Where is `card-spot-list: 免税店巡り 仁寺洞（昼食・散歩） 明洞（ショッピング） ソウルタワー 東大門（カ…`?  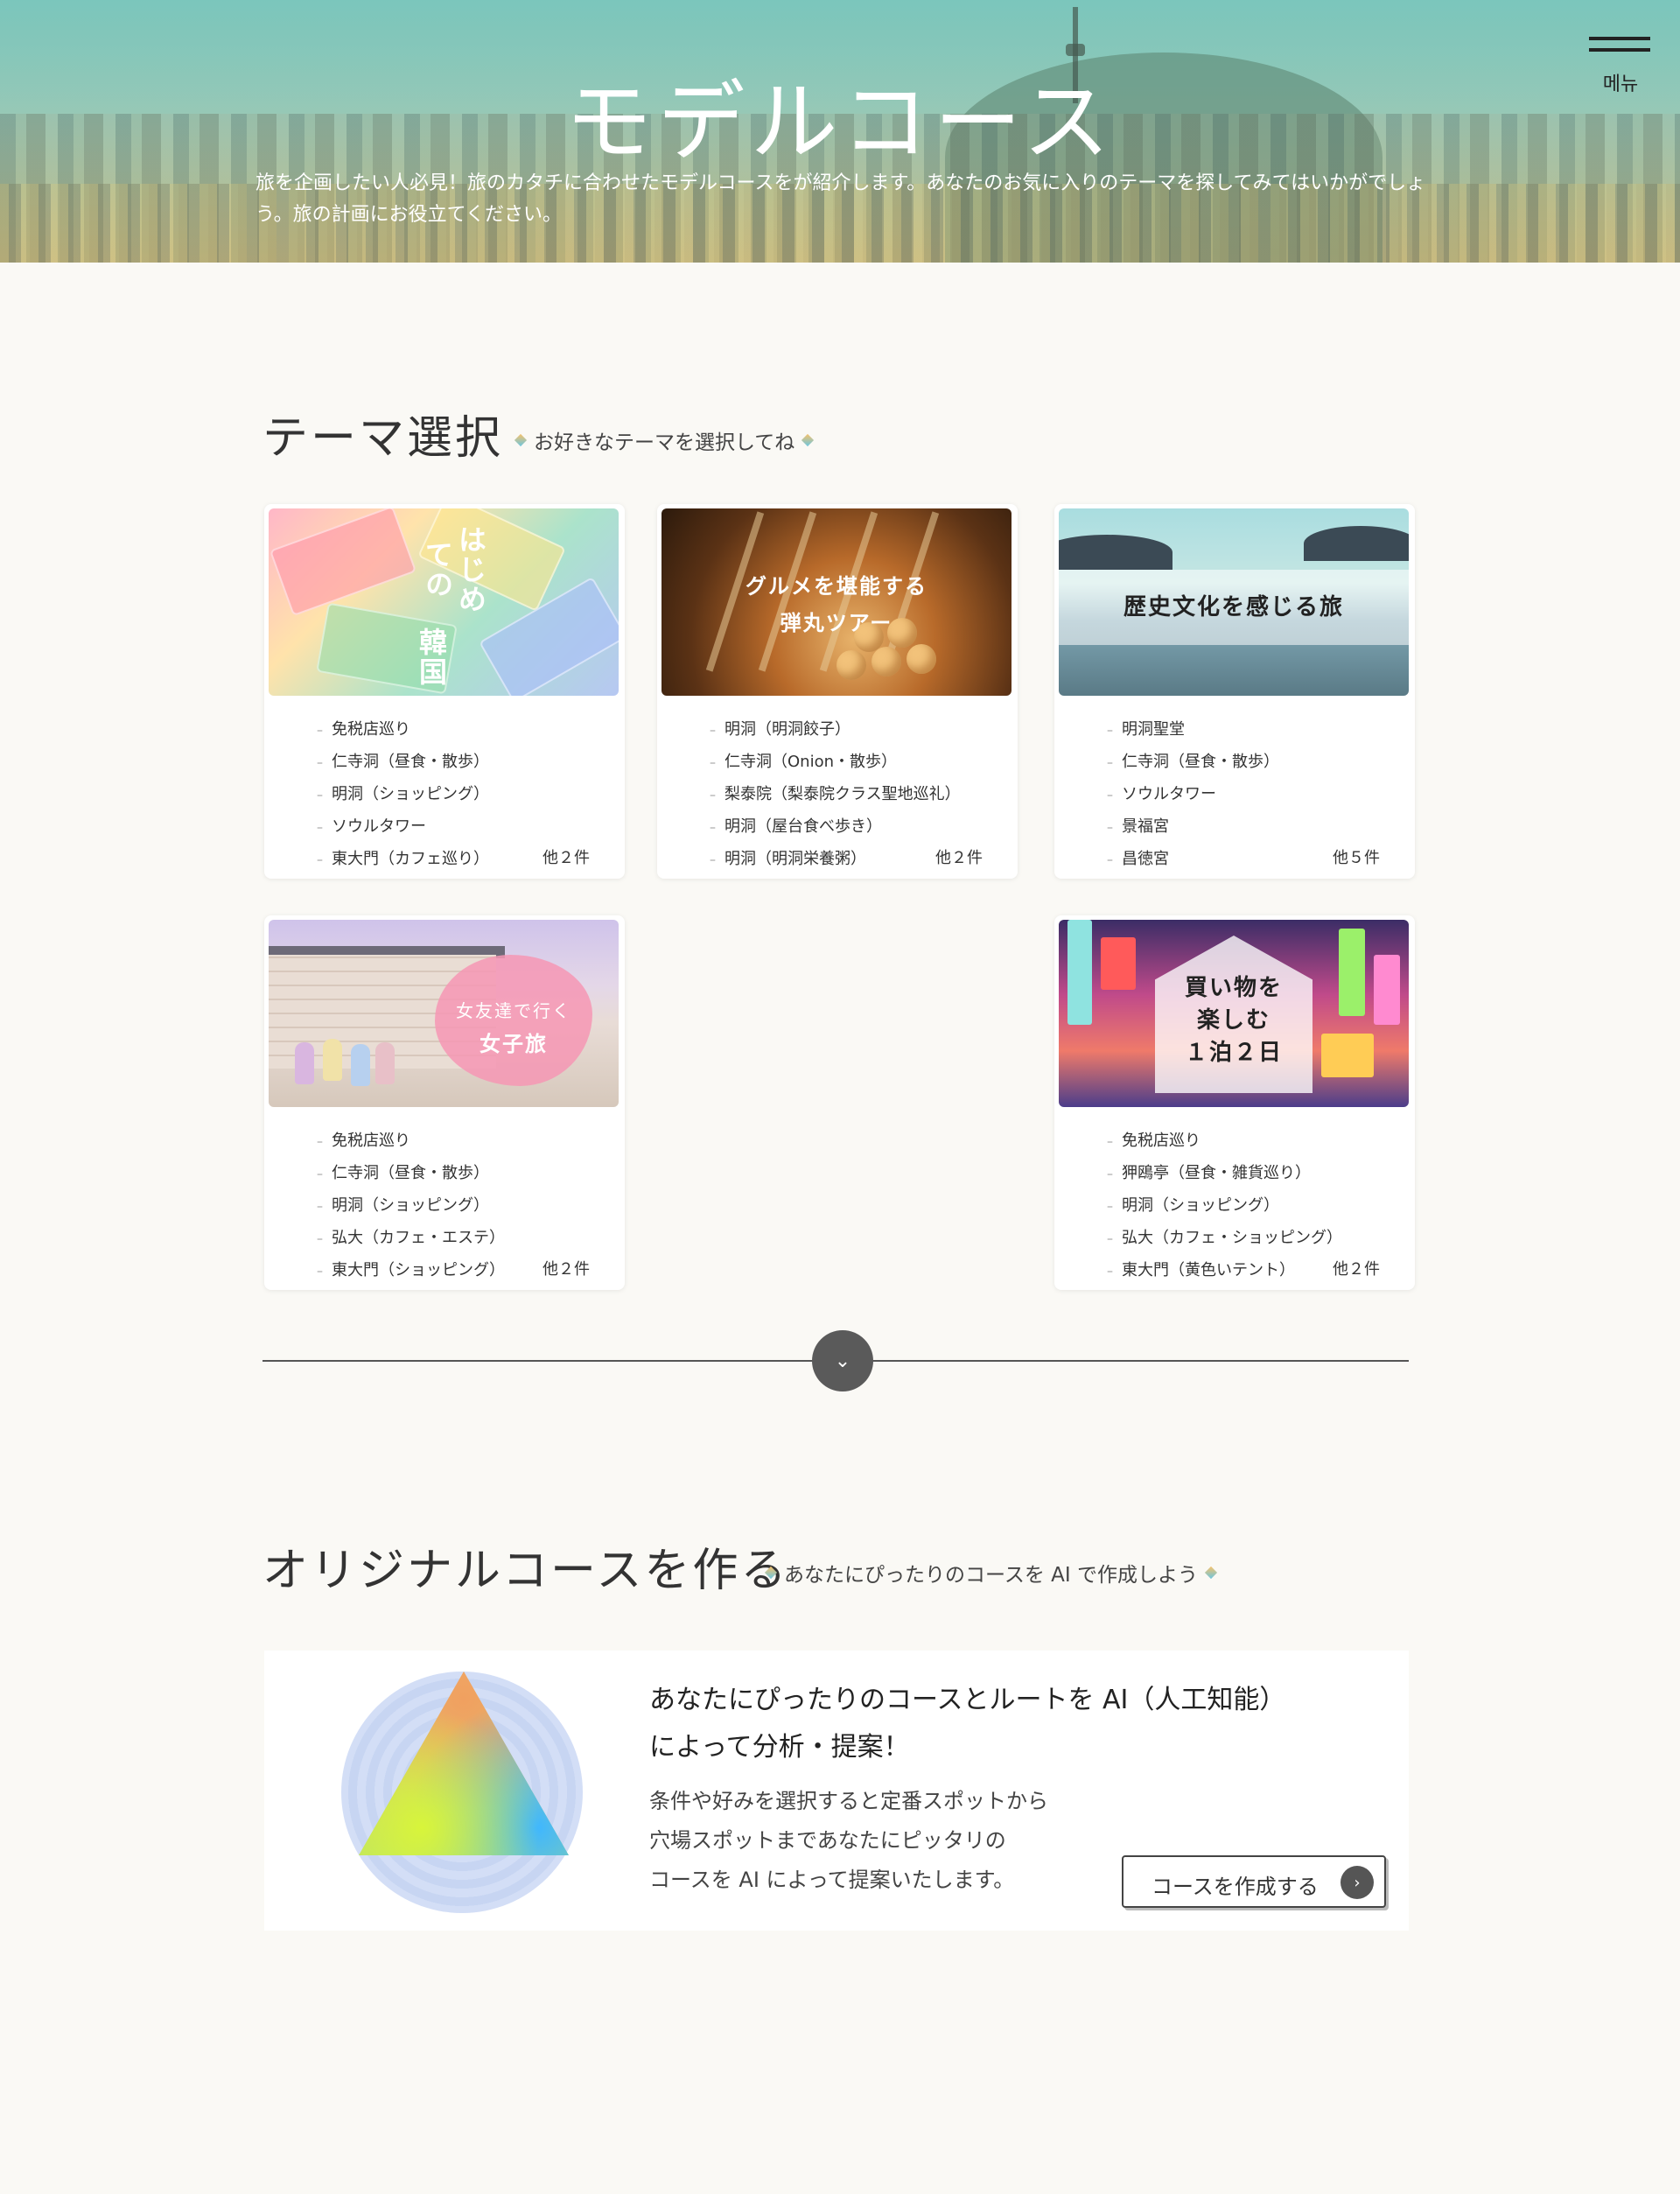 card-spot-list: 免税店巡り 仁寺洞（昼食・散歩） 明洞（ショッピング） ソウルタワー 東大門（カ… is located at coordinates (403, 795).